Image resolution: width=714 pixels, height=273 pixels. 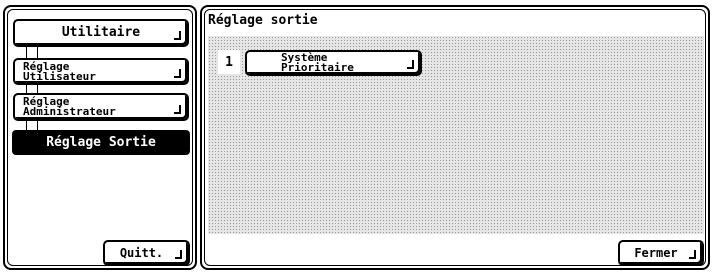 I want to click on menu-utilitaire-button: Utilitaire, so click(x=101, y=33).